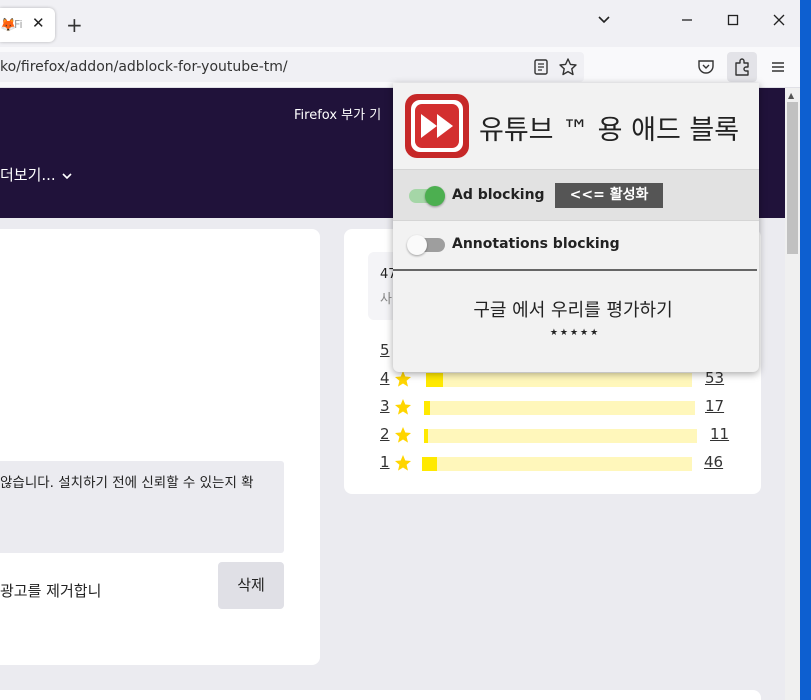 The width and height of the screenshot is (811, 700). Describe the element at coordinates (573, 309) in the screenshot. I see `rate-us-link: 구글 에서 우리를 평가하기` at that location.